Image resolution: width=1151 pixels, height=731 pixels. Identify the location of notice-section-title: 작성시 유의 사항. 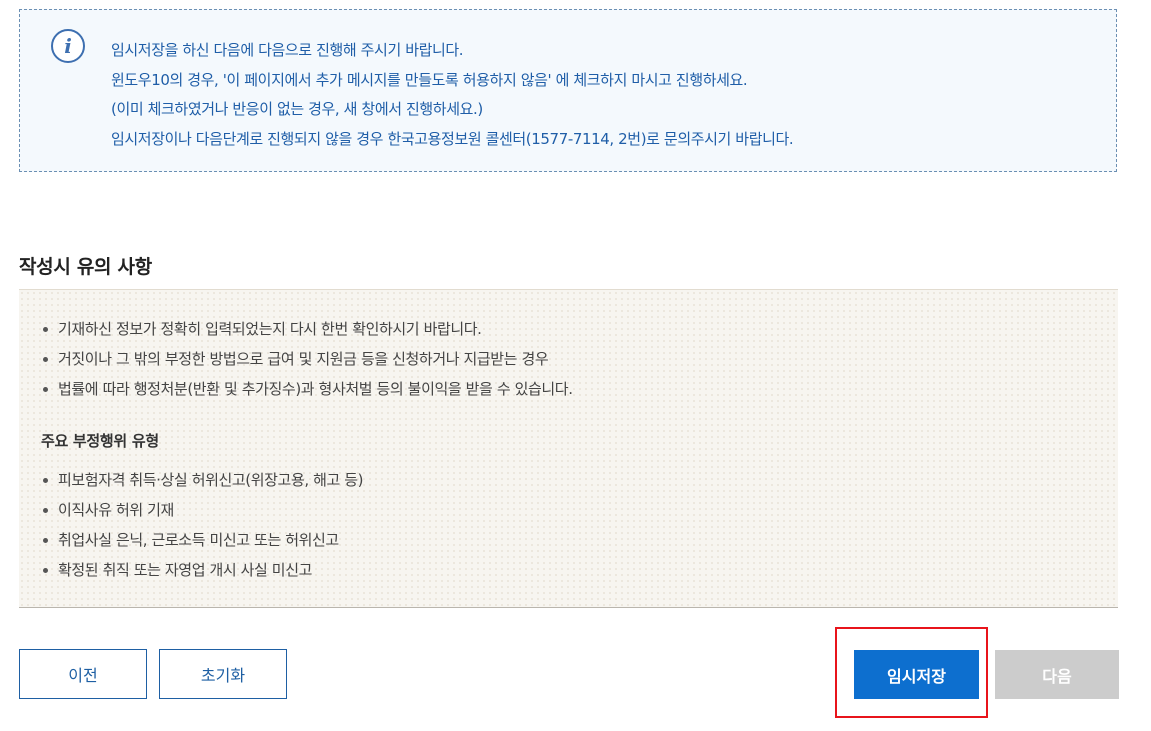
(85, 267).